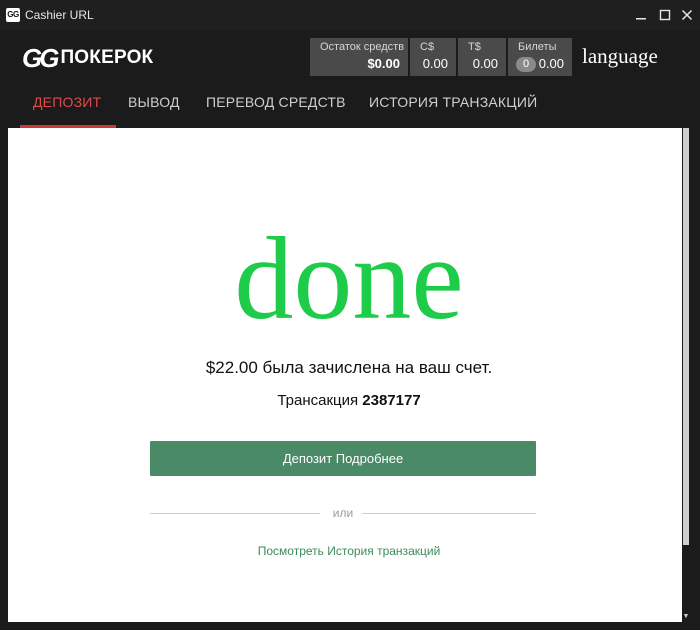  I want to click on balance-cash: Остаток средств $0.00, so click(359, 57).